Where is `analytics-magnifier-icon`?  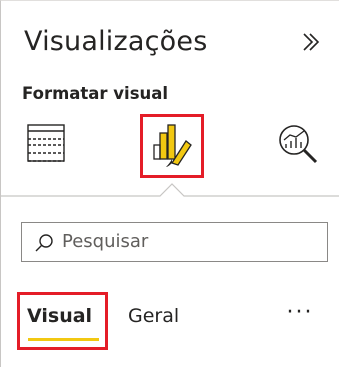
analytics-magnifier-icon is located at coordinates (298, 144).